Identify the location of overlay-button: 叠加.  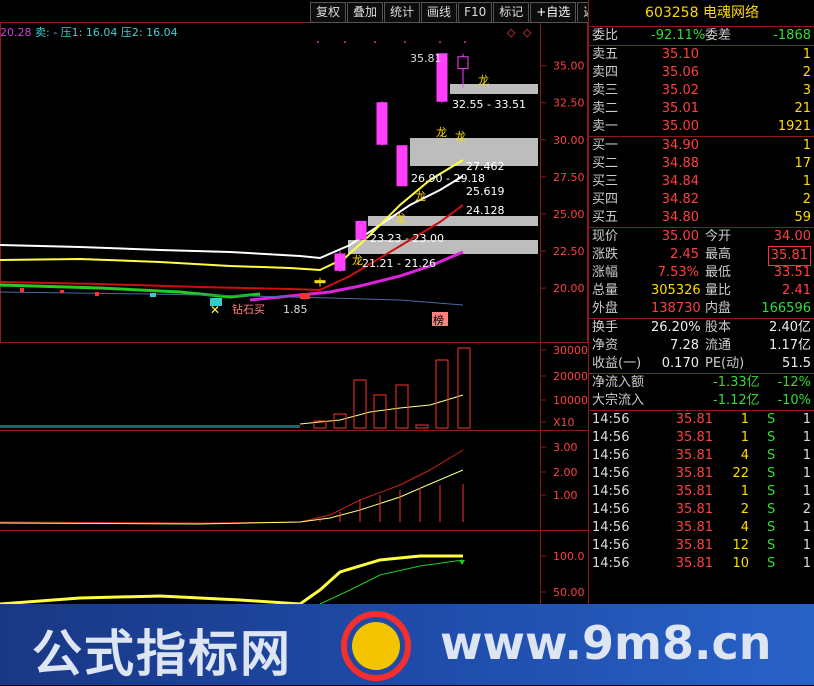
(365, 12).